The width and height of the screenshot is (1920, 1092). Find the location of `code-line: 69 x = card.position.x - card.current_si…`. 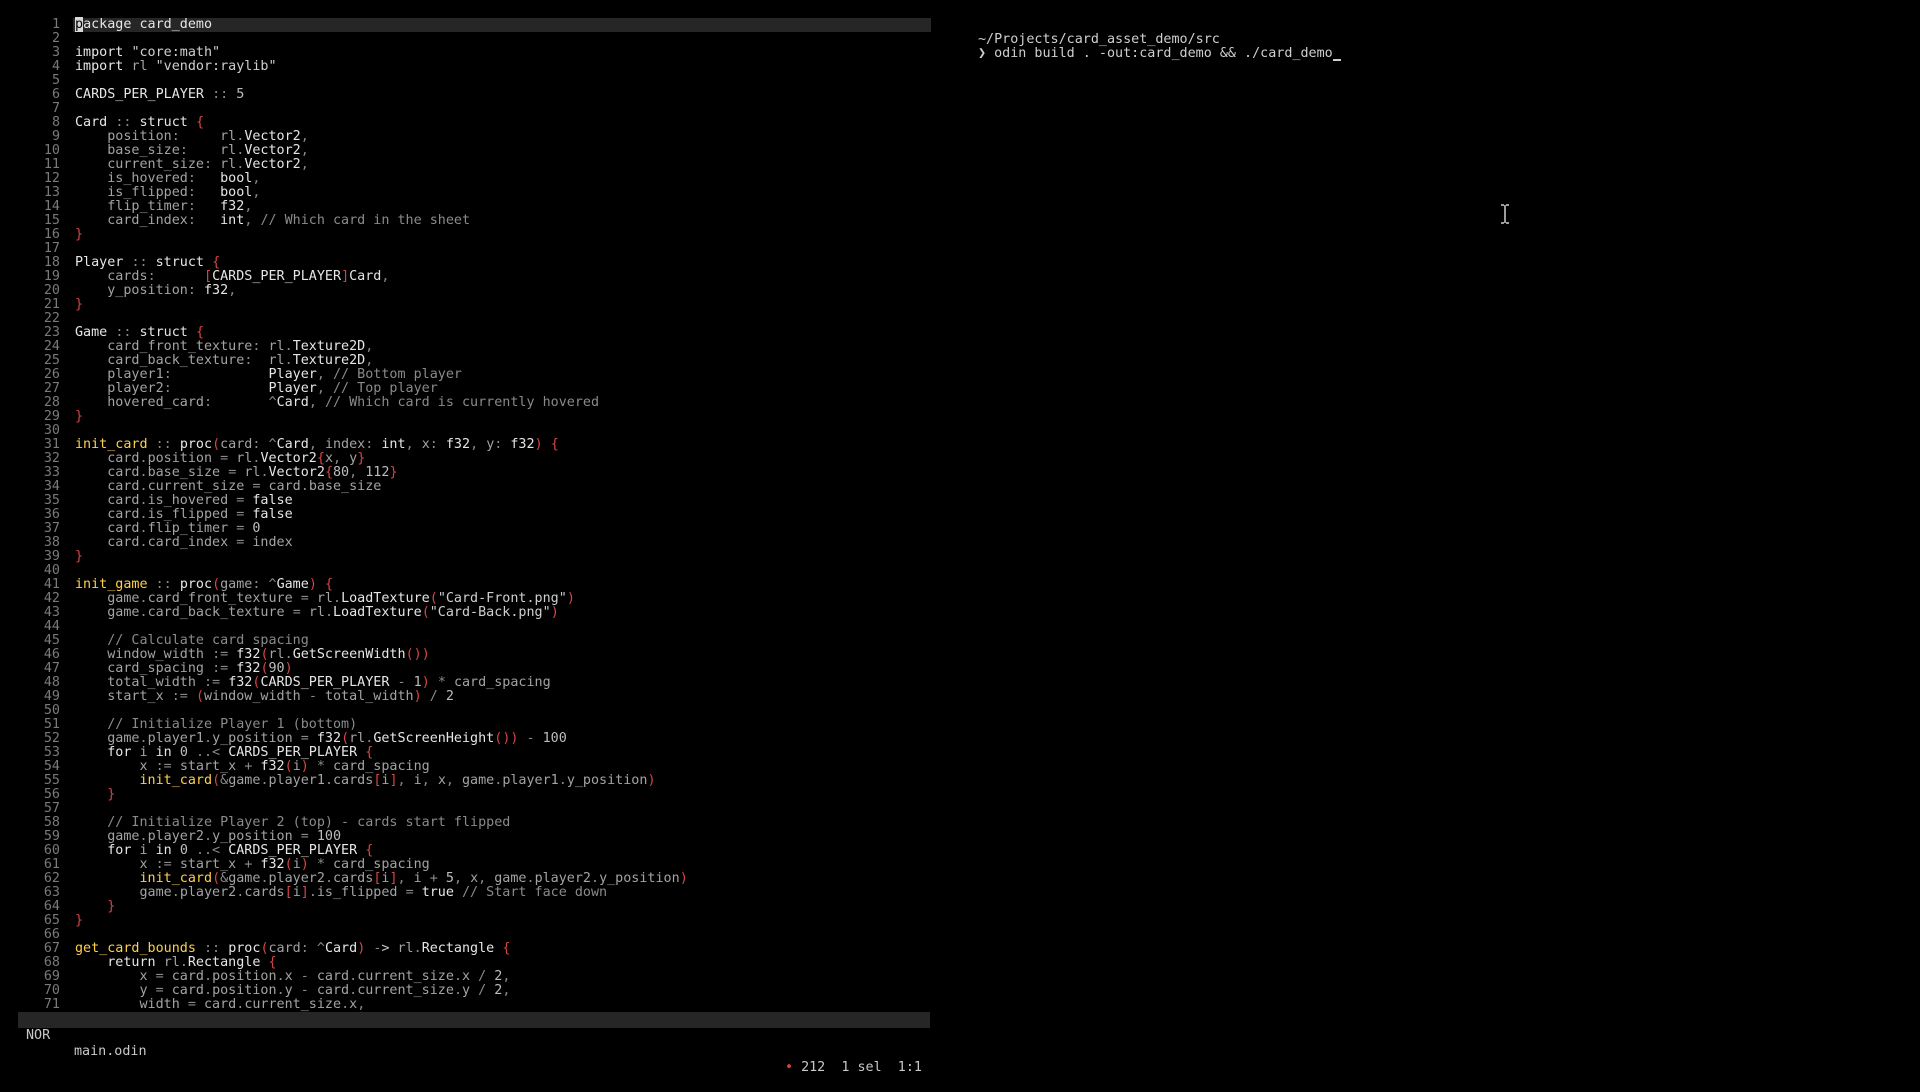

code-line: 69 x = card.position.x - card.current_si… is located at coordinates (467, 977).